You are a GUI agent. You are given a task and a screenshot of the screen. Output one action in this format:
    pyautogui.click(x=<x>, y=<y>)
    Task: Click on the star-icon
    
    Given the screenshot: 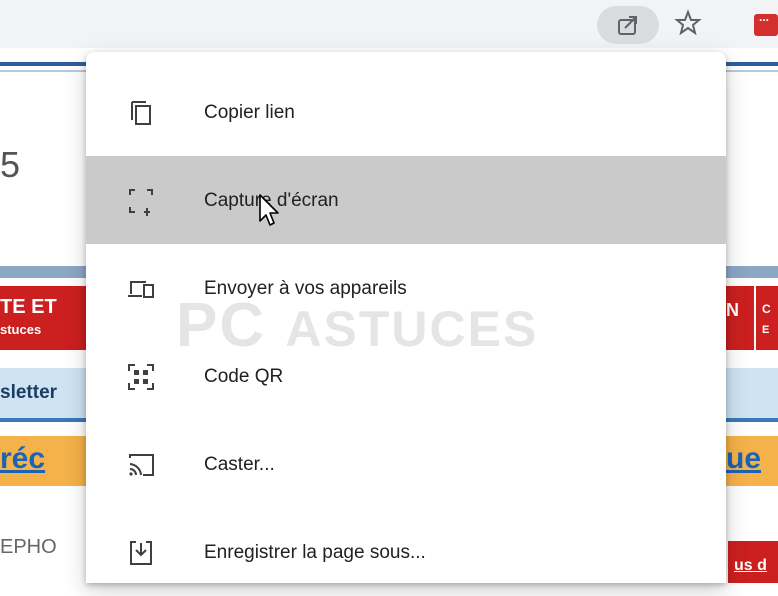 What is the action you would take?
    pyautogui.click(x=688, y=22)
    